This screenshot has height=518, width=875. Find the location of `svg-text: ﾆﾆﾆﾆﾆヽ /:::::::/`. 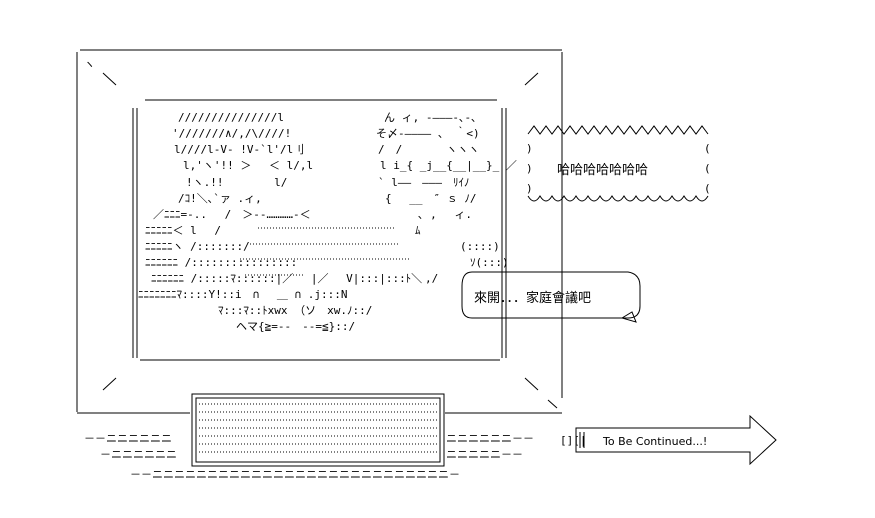

svg-text: ﾆﾆﾆﾆﾆヽ /:::::::/ is located at coordinates (197, 246).